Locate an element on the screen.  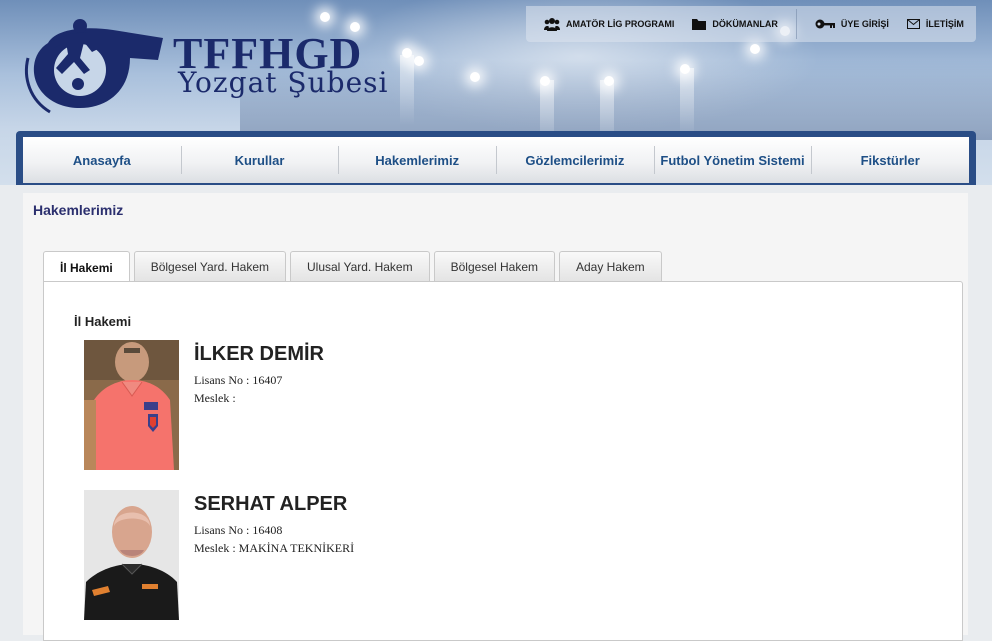
tab-aday-hakem: Aday Hakem is located at coordinates (610, 266).